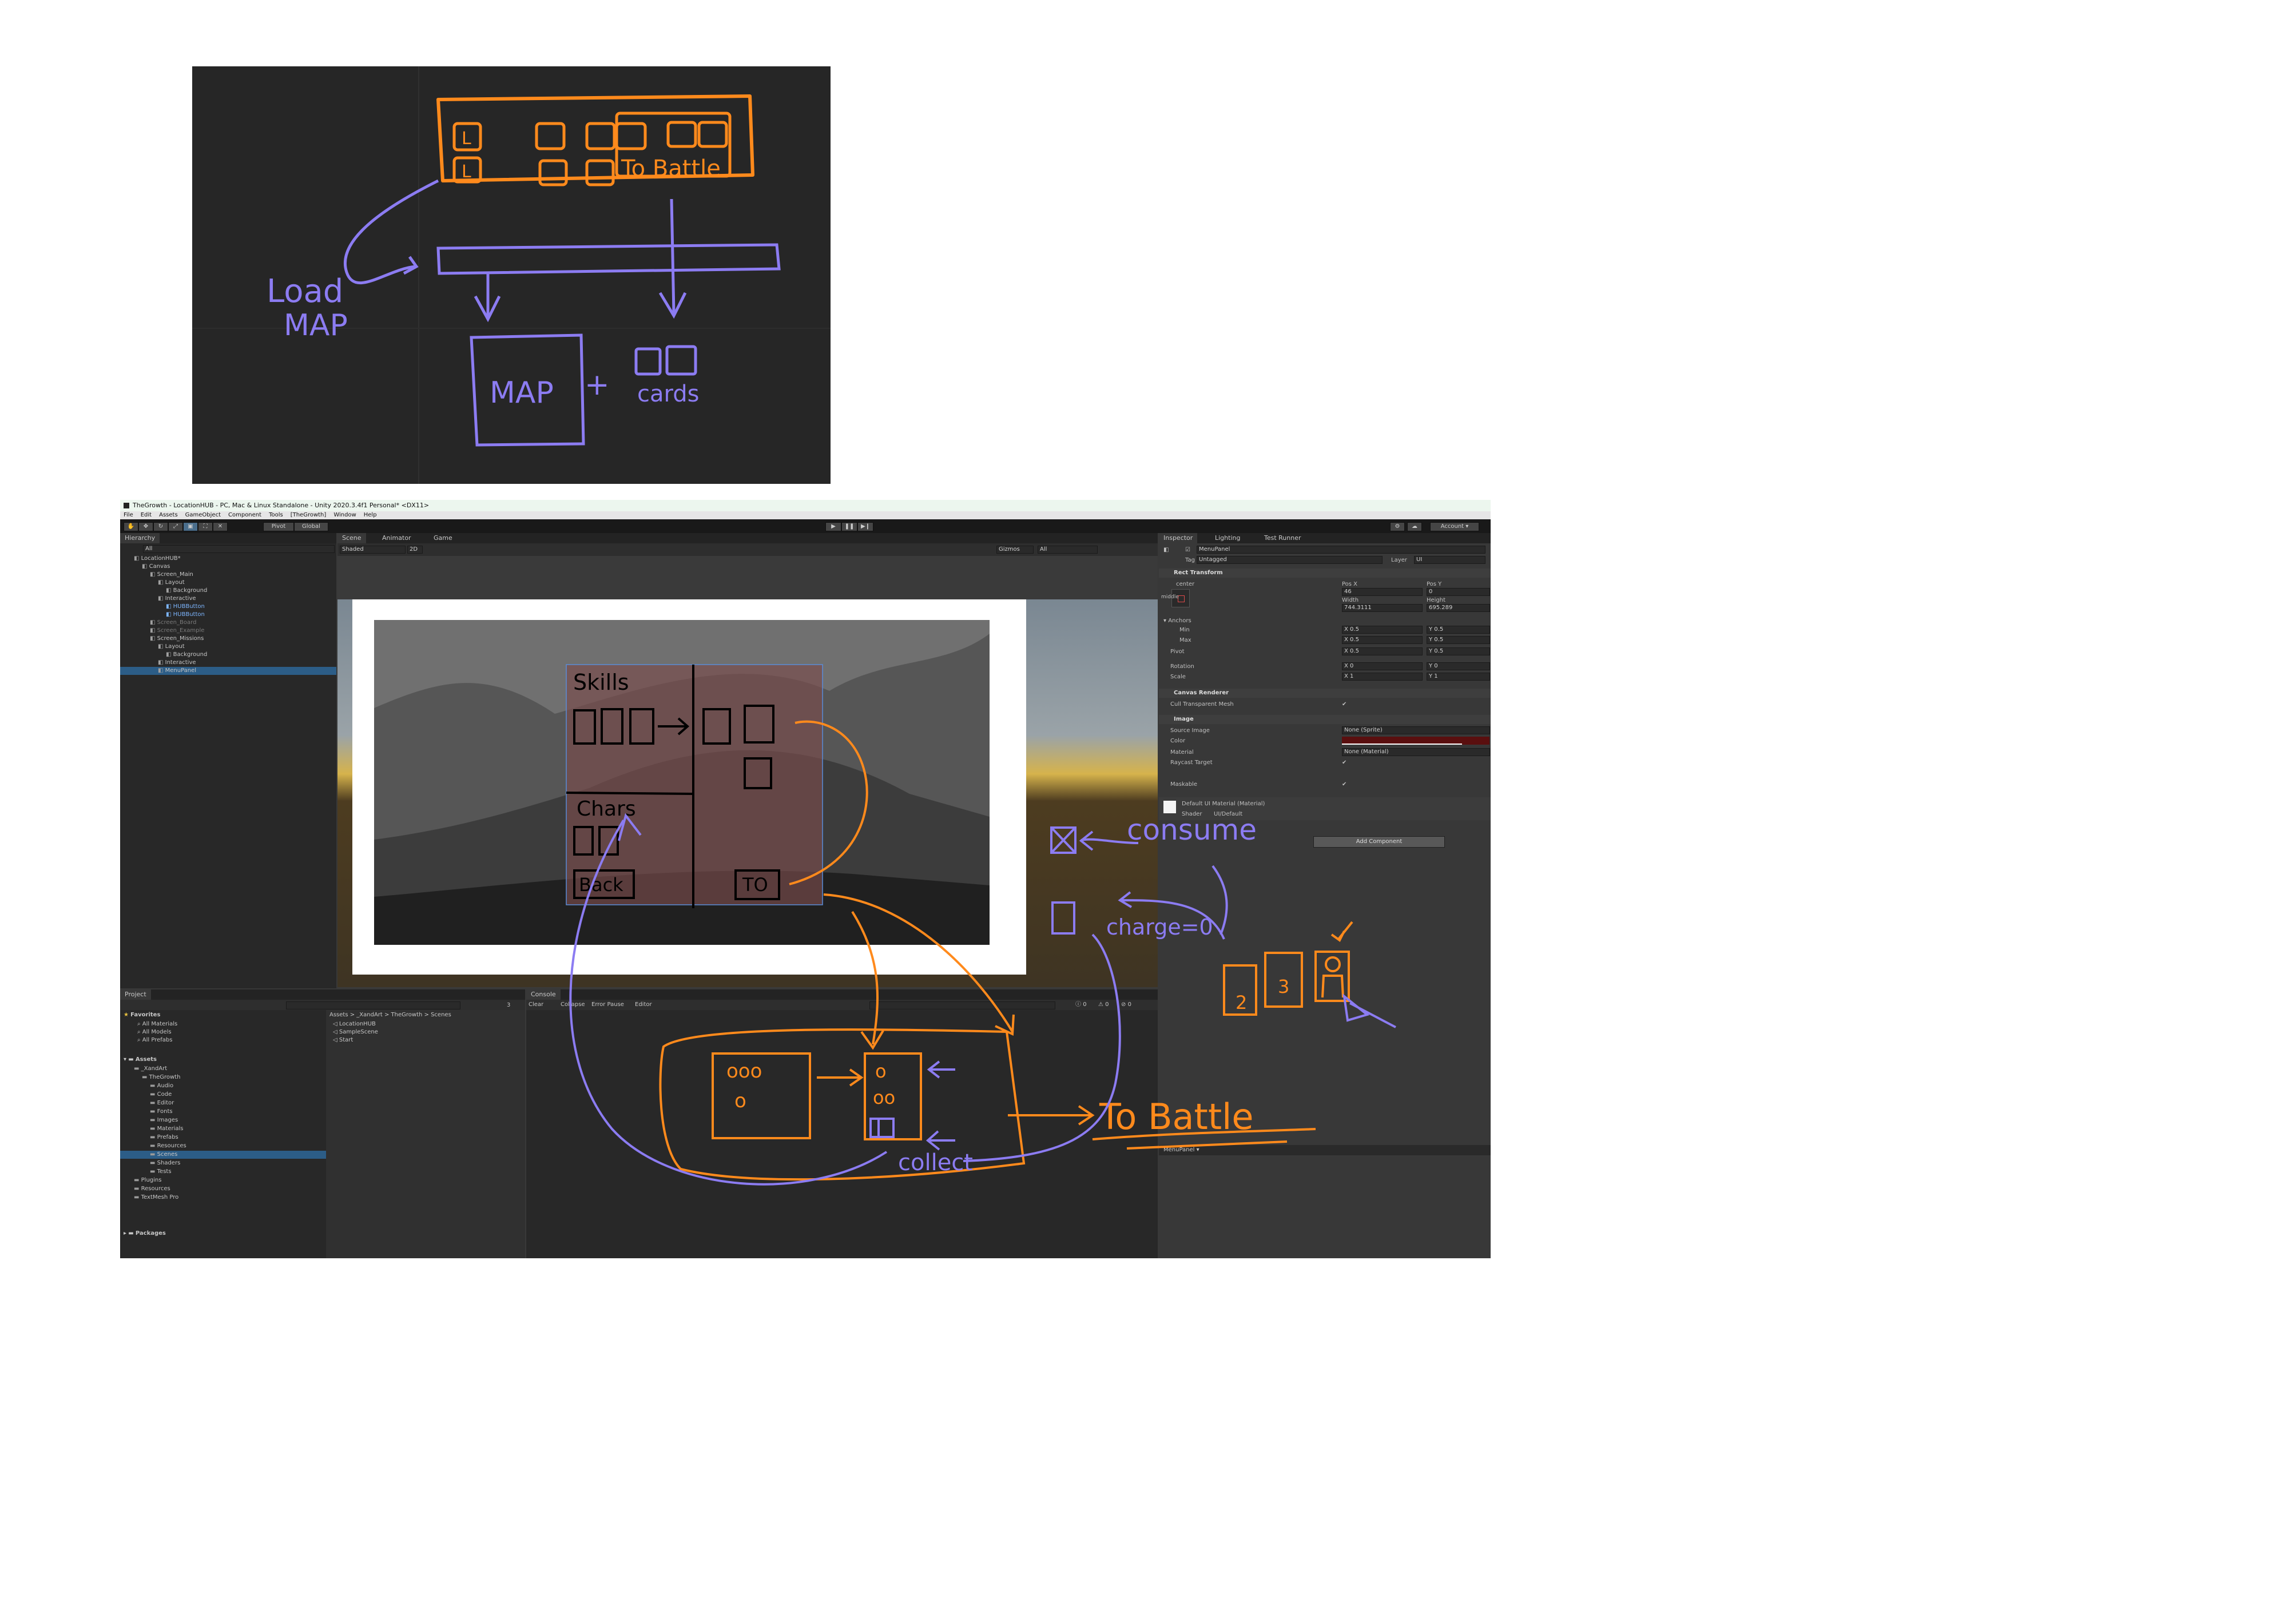  I want to click on hierarchy-item: ◧ LocationHUB*, so click(228, 559).